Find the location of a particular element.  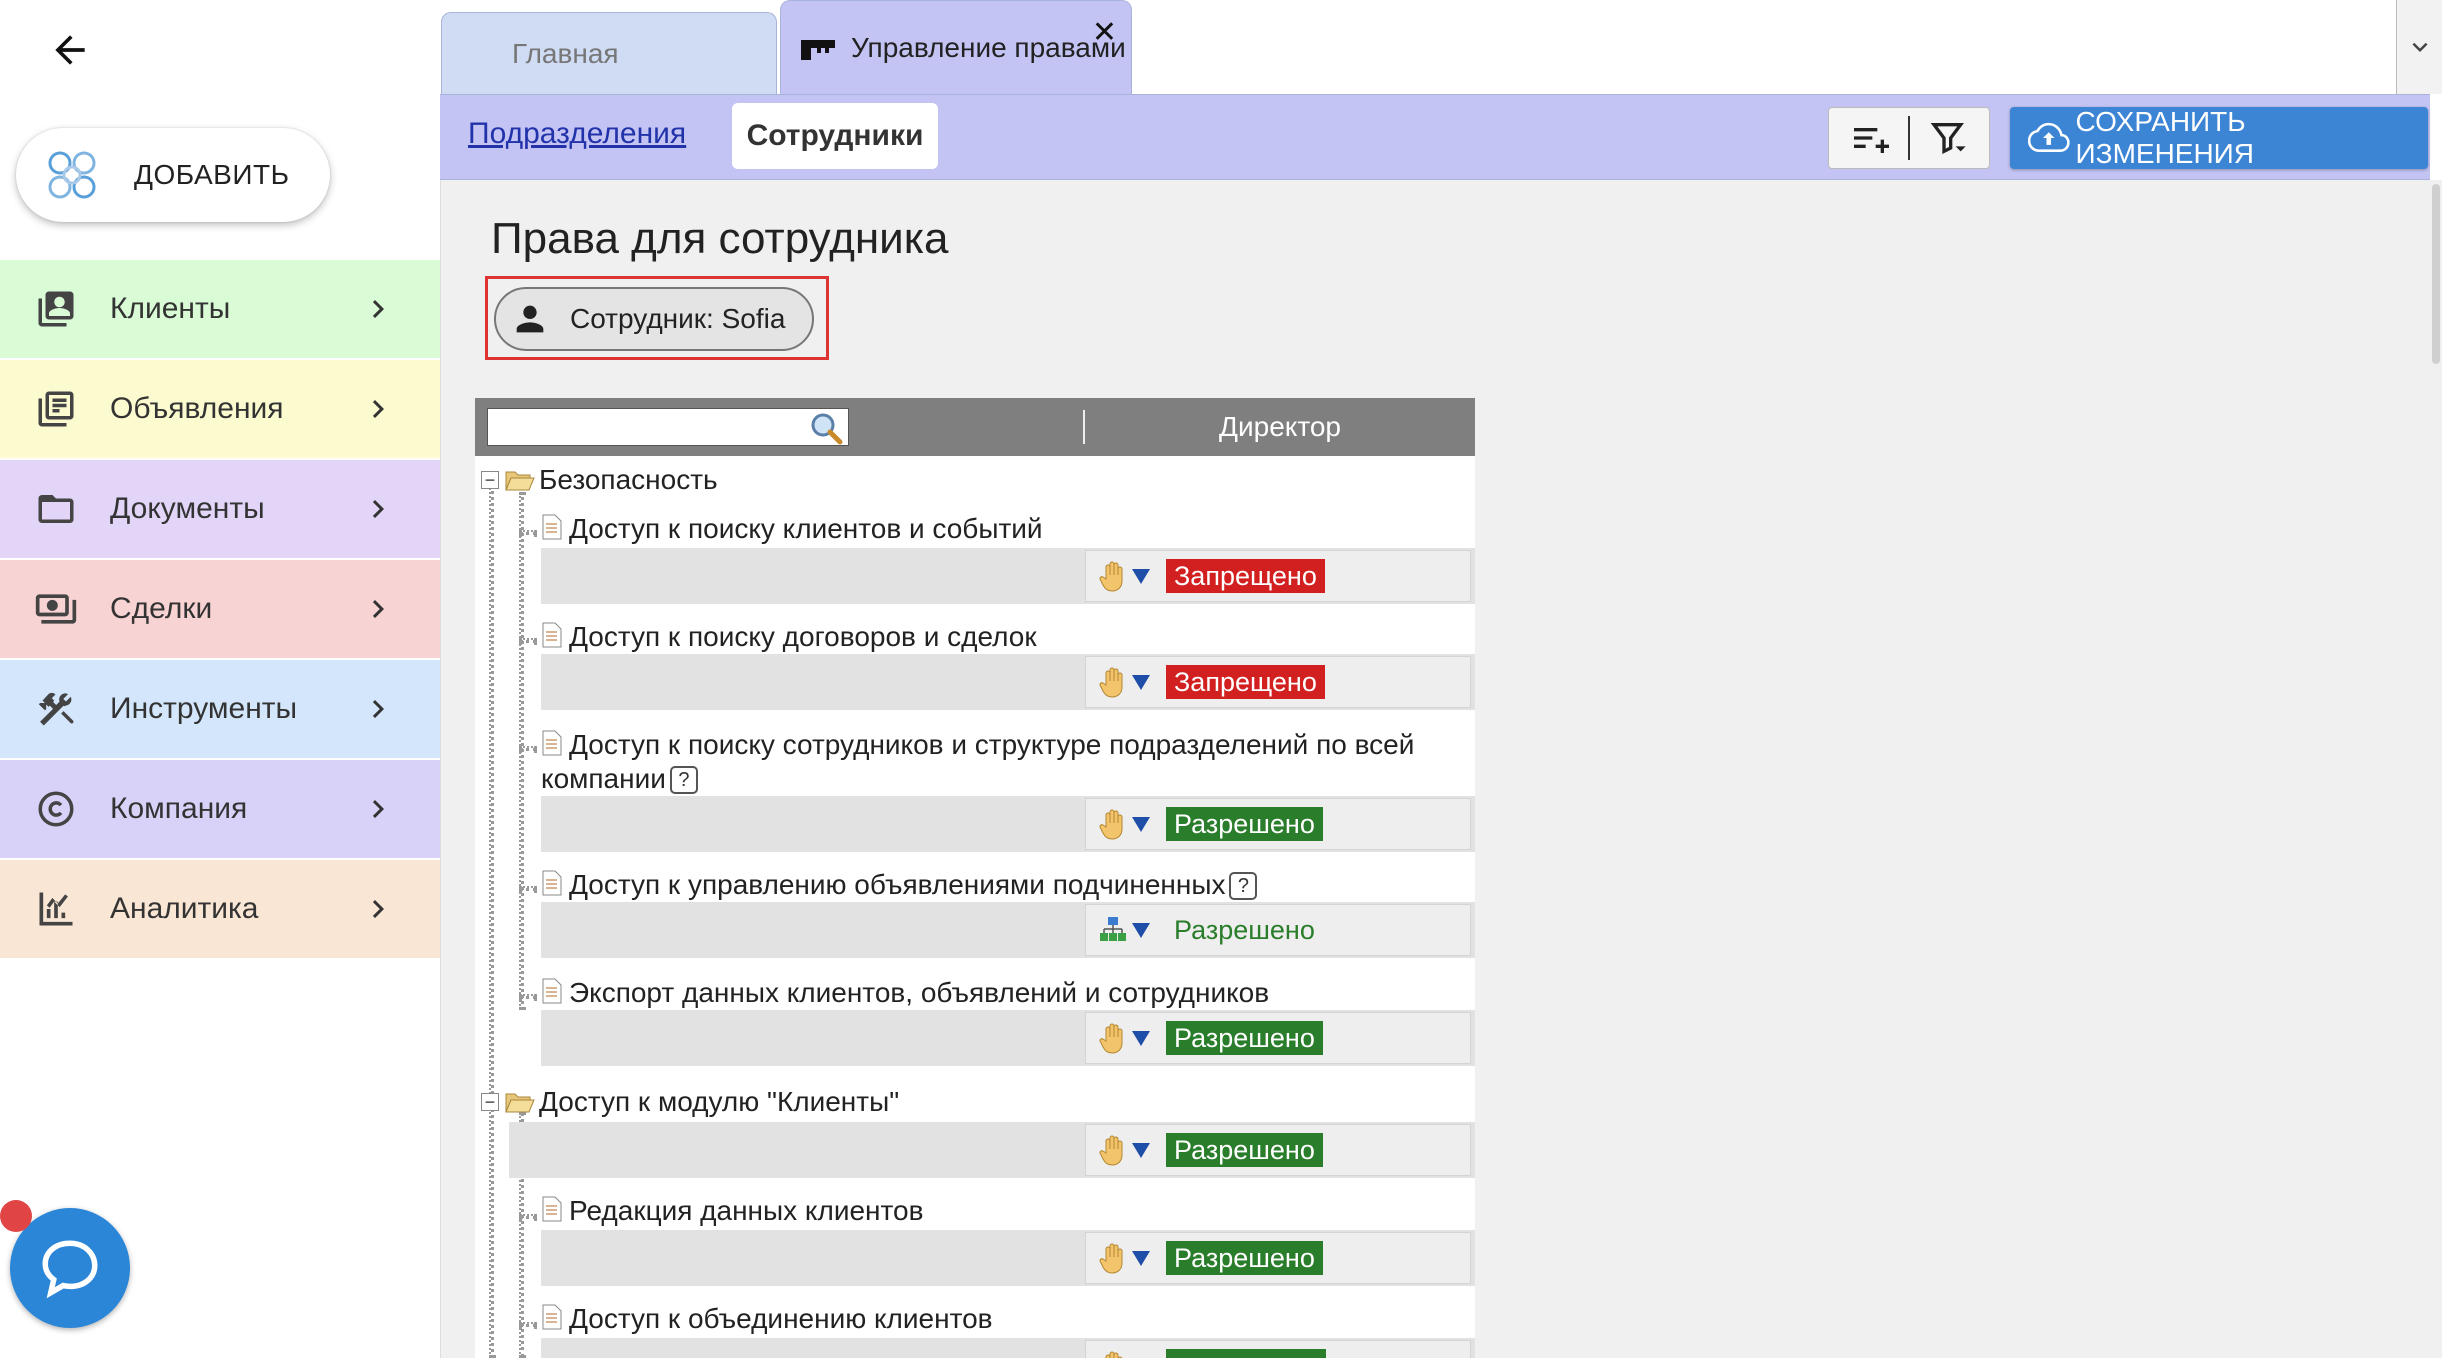

tools-icon is located at coordinates (56, 709).